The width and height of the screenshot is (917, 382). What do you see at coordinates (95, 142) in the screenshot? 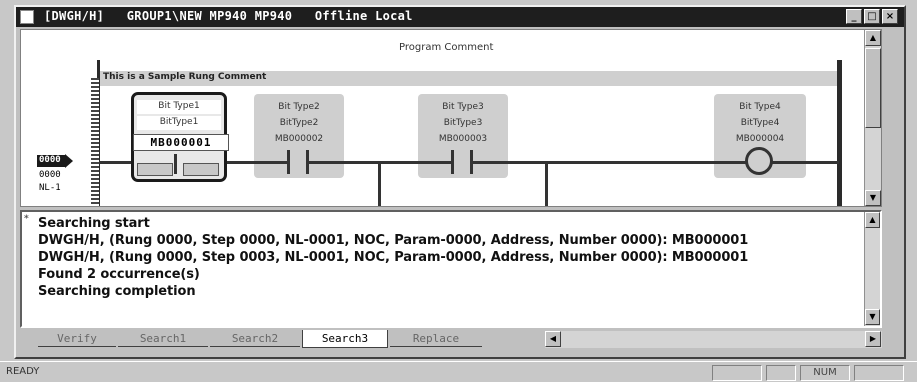
I see `rail-hatch` at bounding box center [95, 142].